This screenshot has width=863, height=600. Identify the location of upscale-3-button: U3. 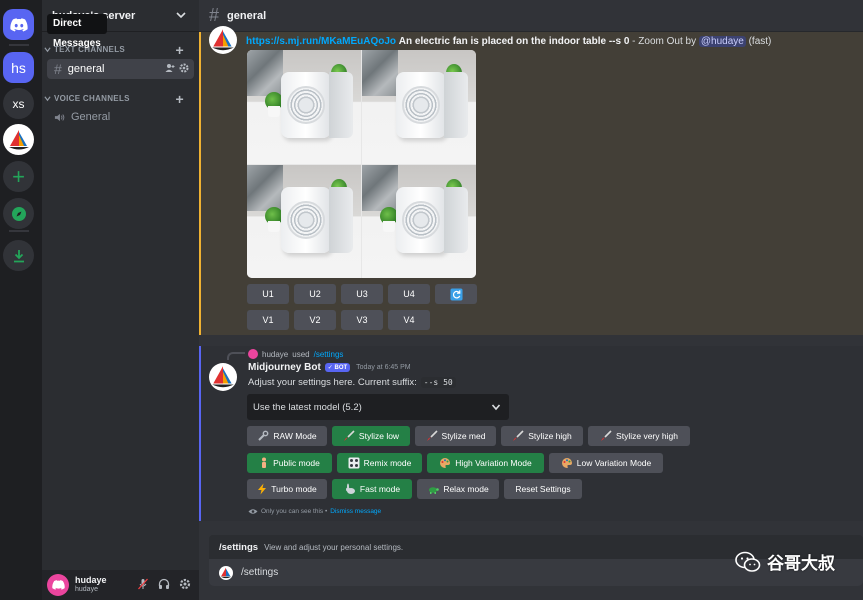
(362, 294).